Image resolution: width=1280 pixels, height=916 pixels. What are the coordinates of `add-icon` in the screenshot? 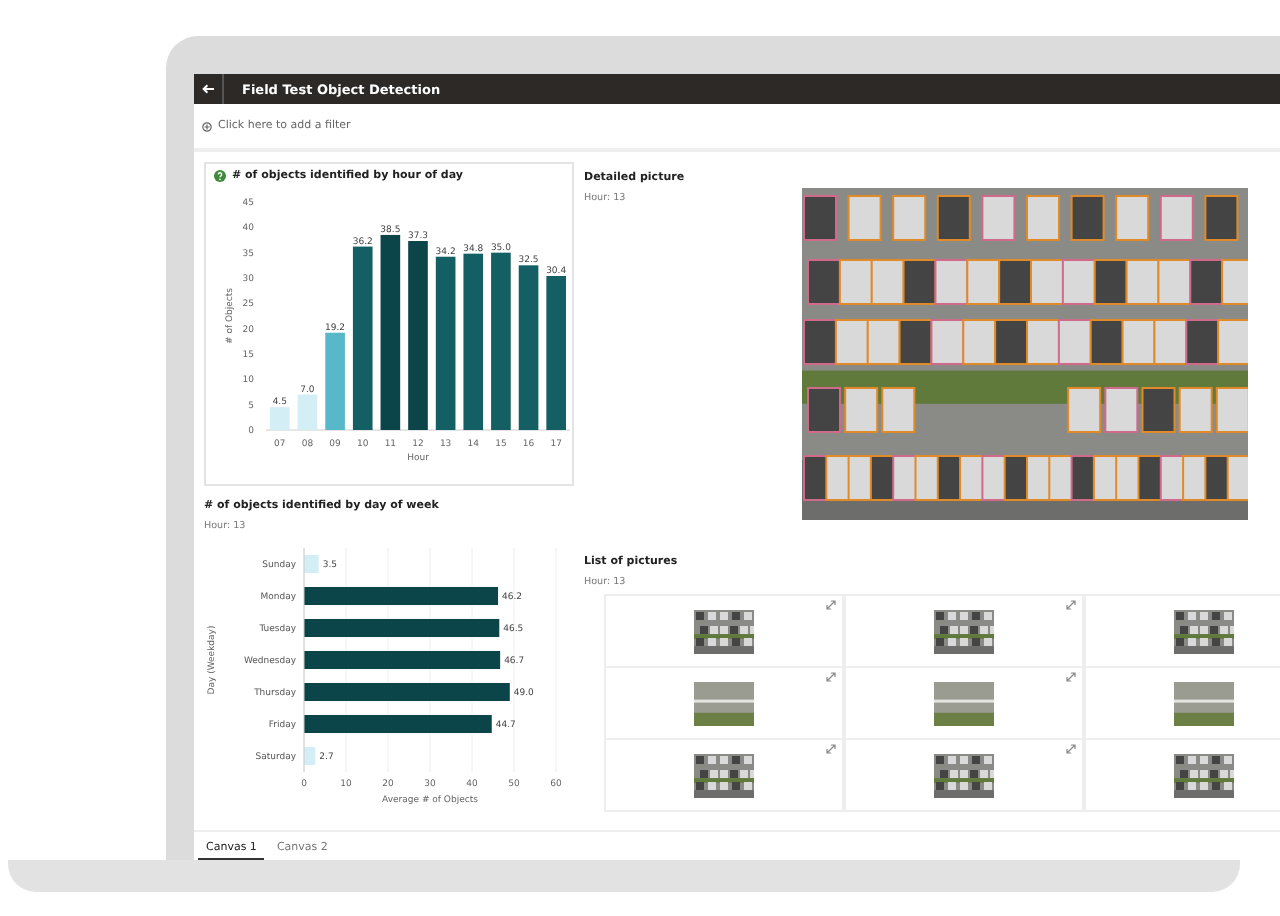 It's located at (207, 126).